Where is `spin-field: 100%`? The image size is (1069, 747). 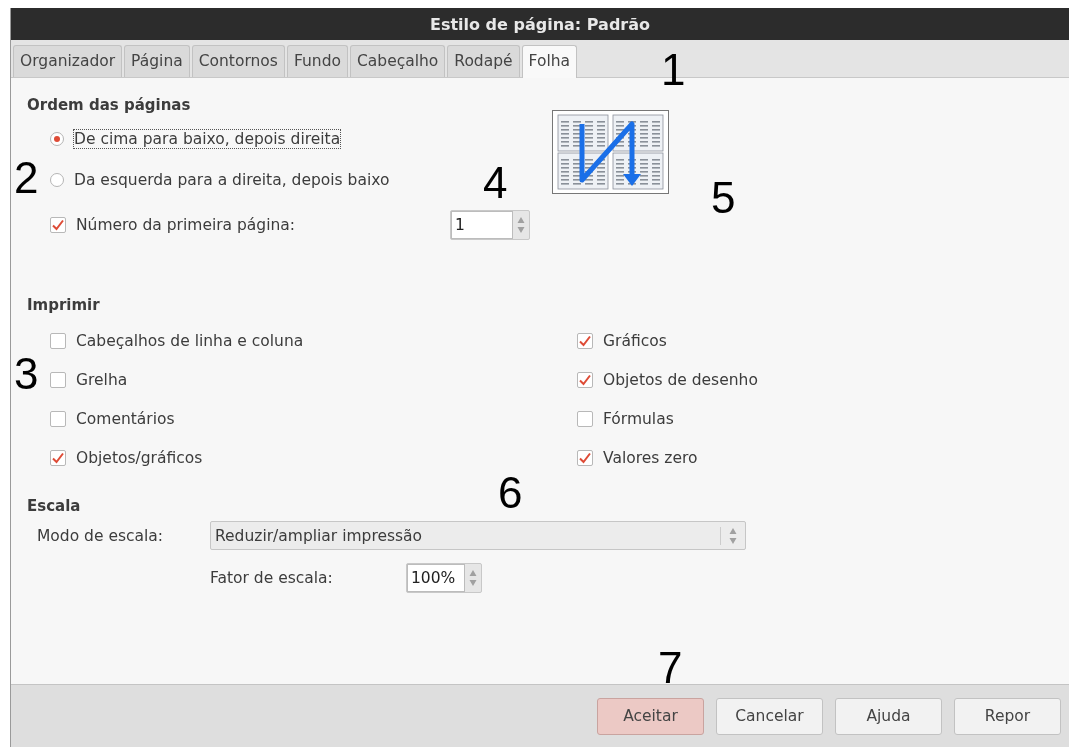 spin-field: 100% is located at coordinates (444, 578).